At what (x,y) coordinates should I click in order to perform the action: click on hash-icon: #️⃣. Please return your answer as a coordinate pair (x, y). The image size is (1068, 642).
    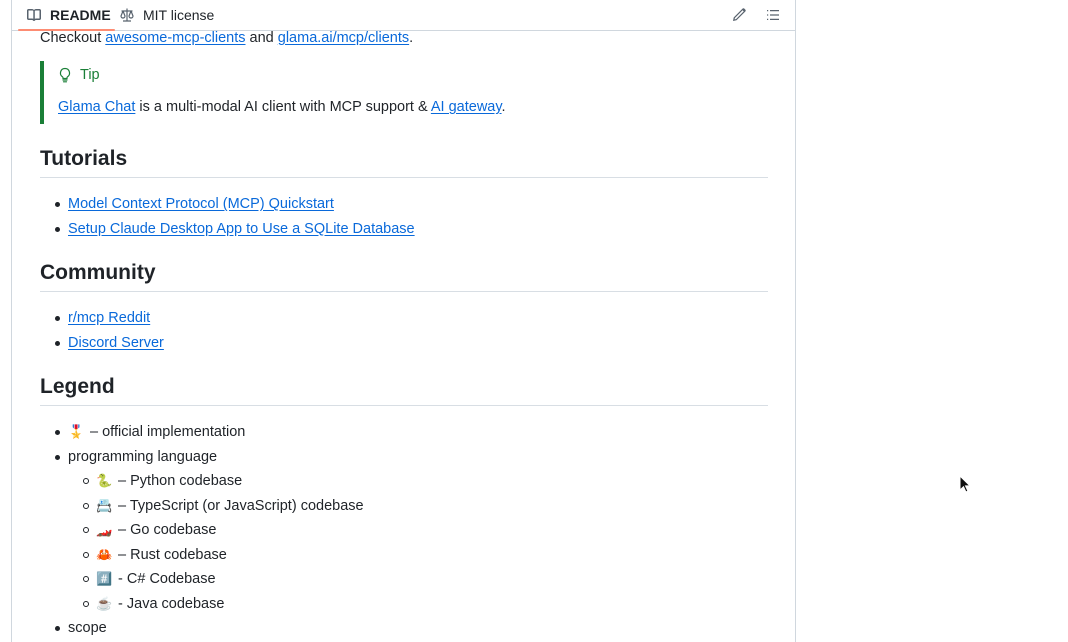
    Looking at the image, I should click on (104, 578).